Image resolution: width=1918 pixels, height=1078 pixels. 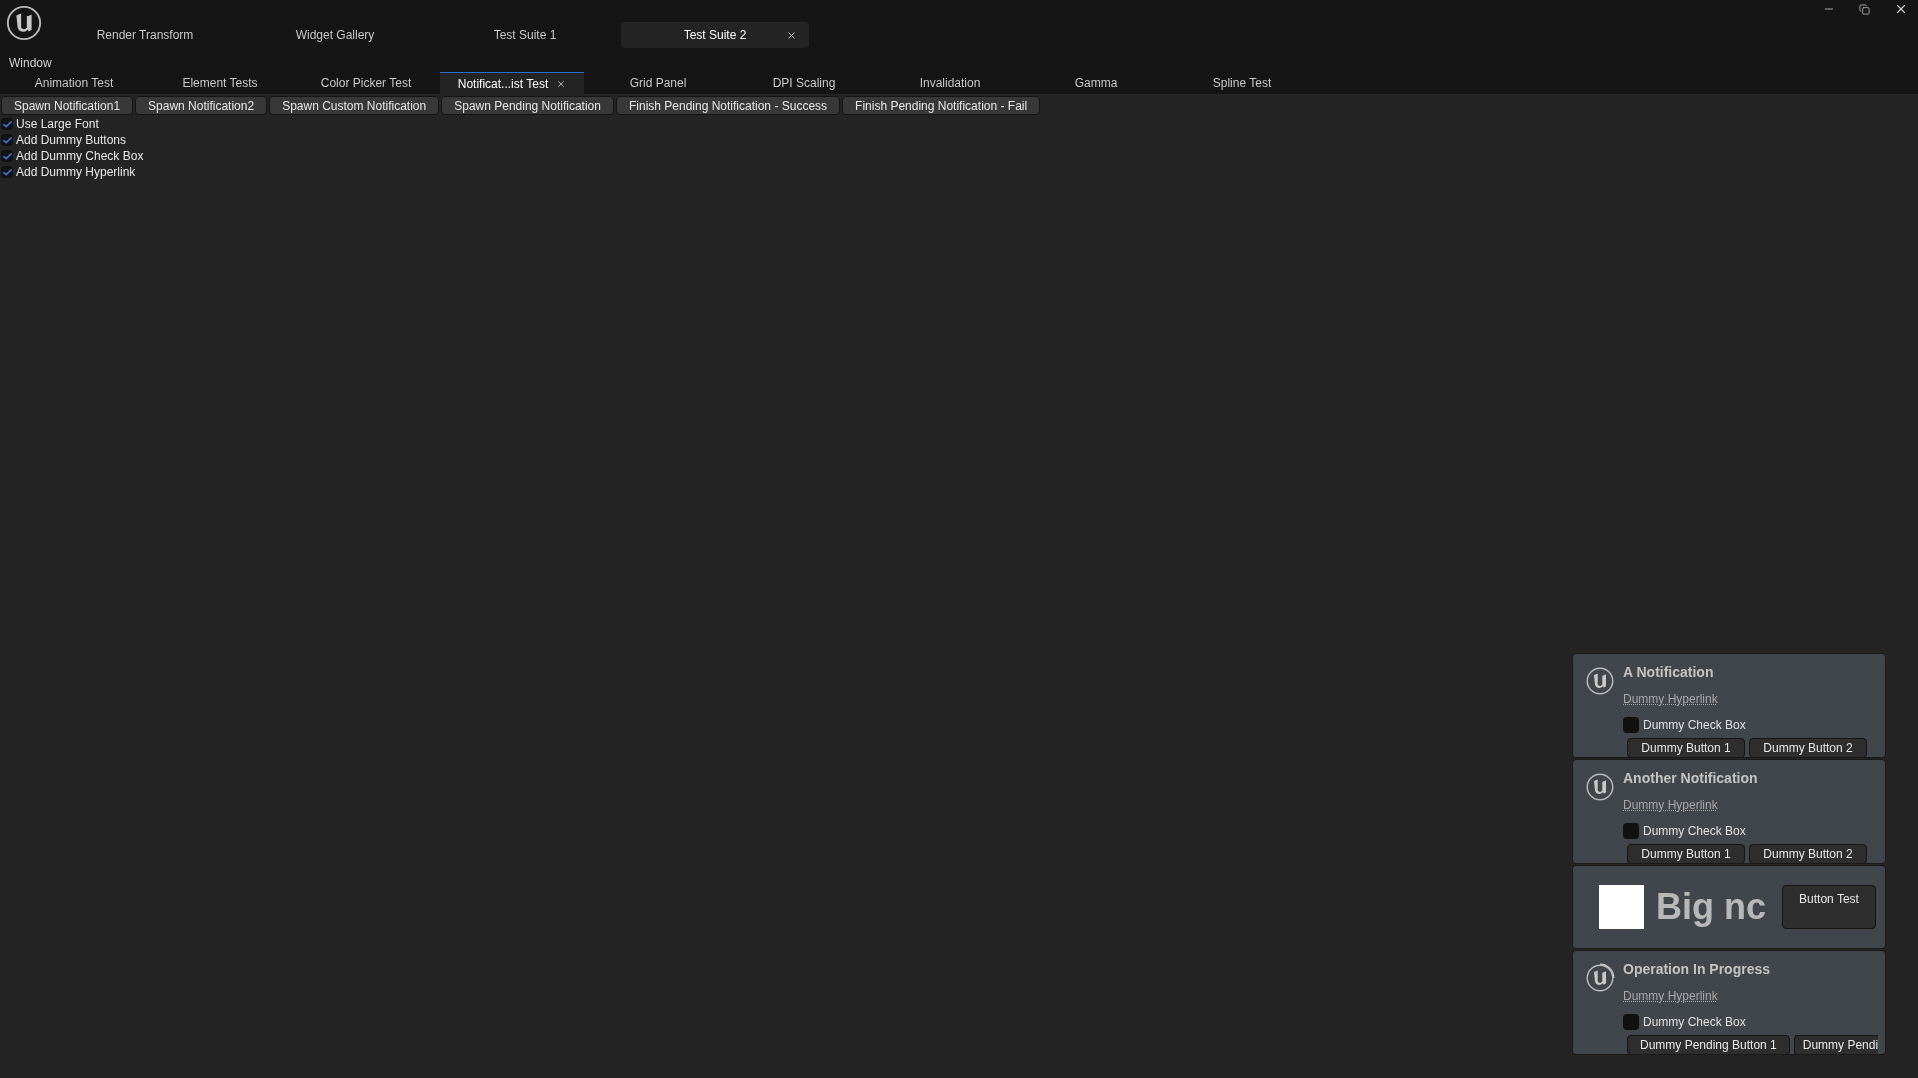 I want to click on document-tab: Render Transform, so click(x=145, y=35).